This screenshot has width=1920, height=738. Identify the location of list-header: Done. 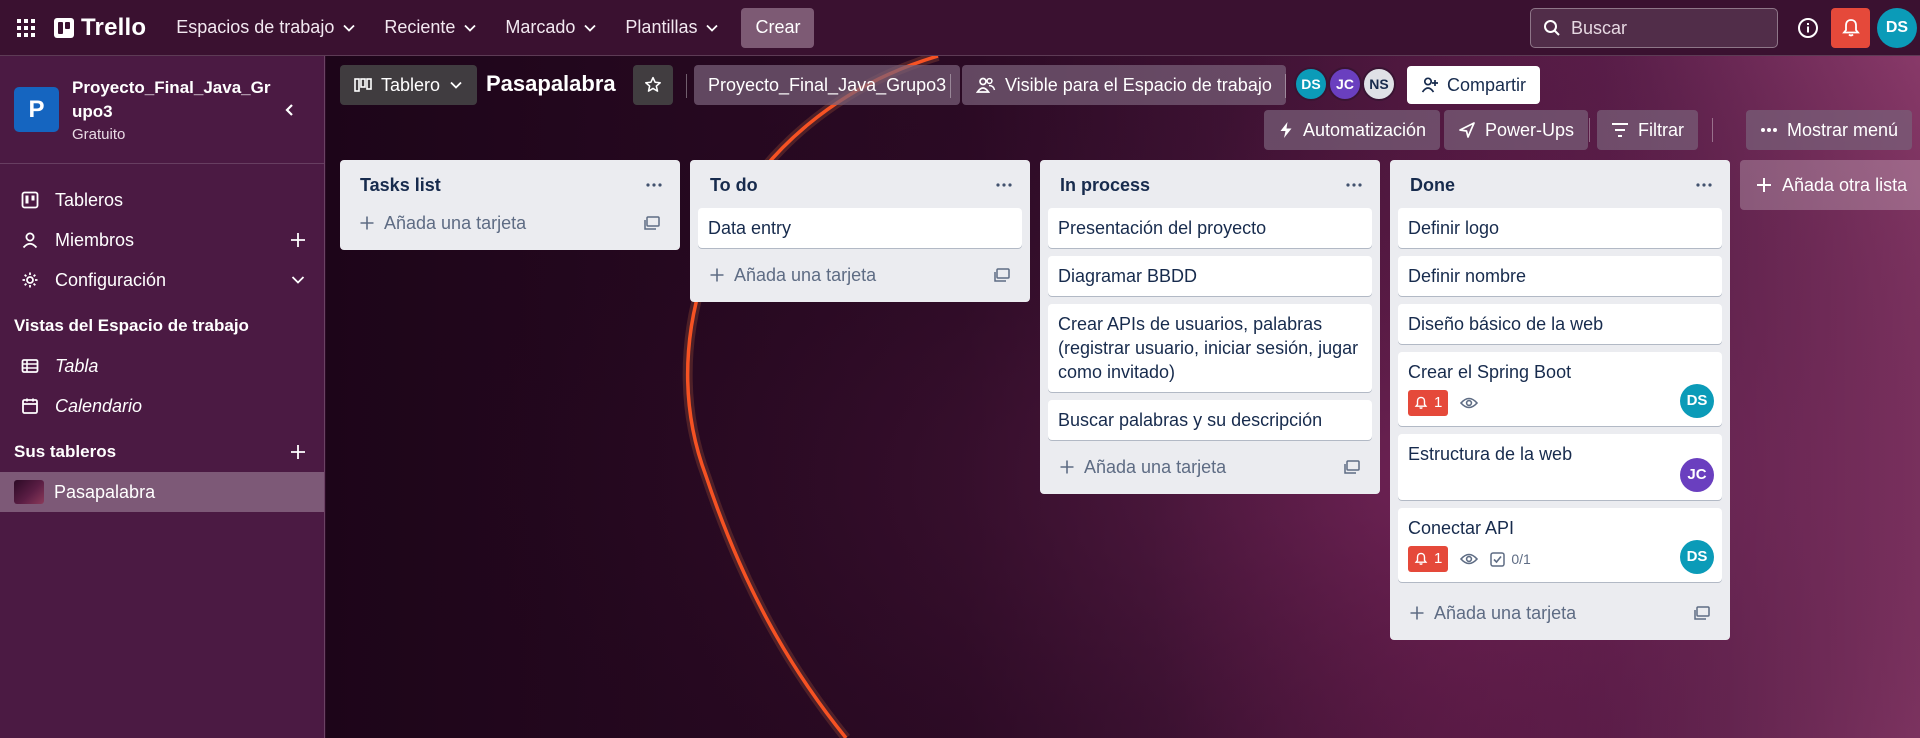
(1560, 185).